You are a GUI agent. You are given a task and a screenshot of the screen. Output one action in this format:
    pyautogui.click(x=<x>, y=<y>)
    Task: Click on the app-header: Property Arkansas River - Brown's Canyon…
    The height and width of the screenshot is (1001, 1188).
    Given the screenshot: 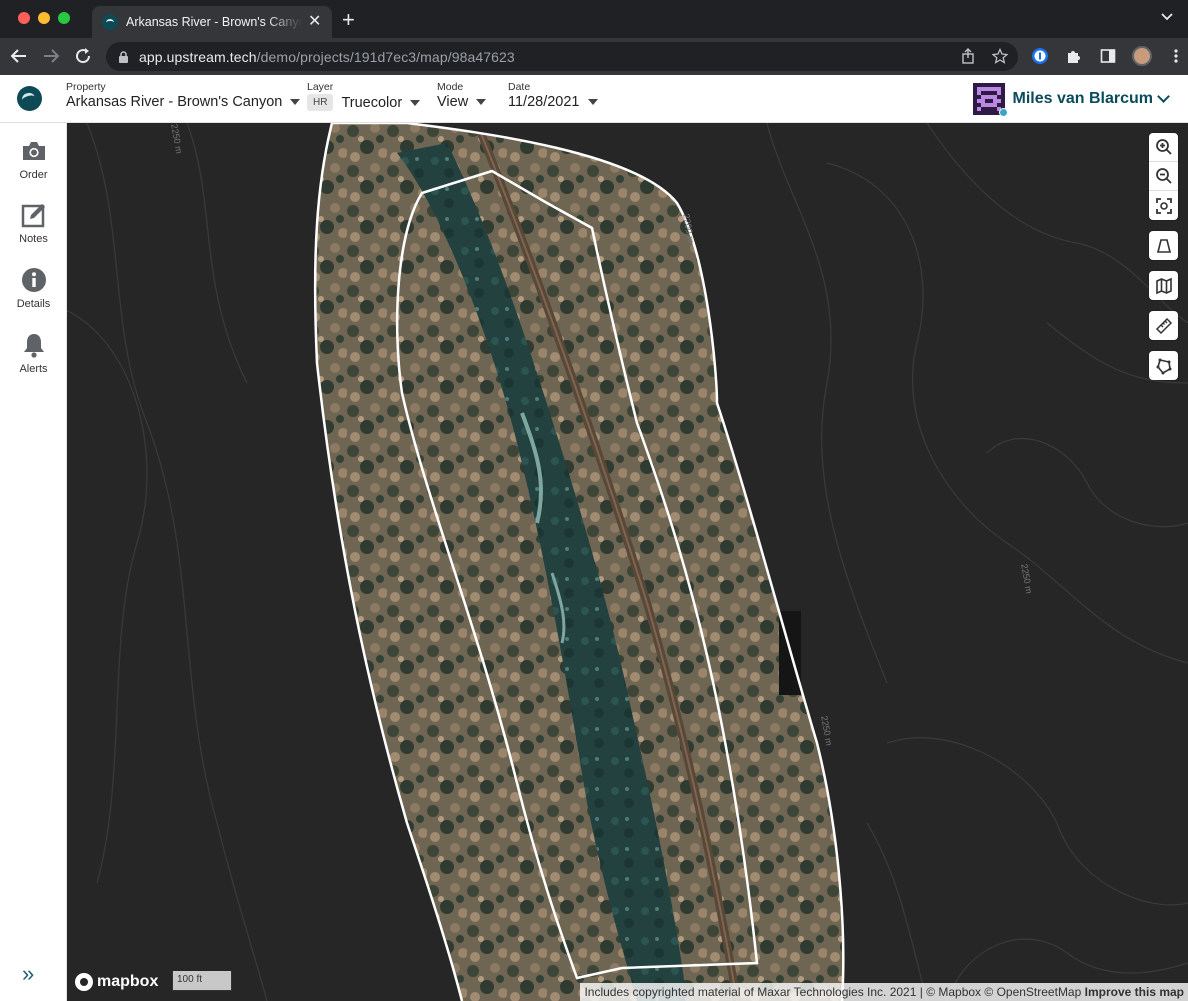 What is the action you would take?
    pyautogui.click(x=594, y=99)
    